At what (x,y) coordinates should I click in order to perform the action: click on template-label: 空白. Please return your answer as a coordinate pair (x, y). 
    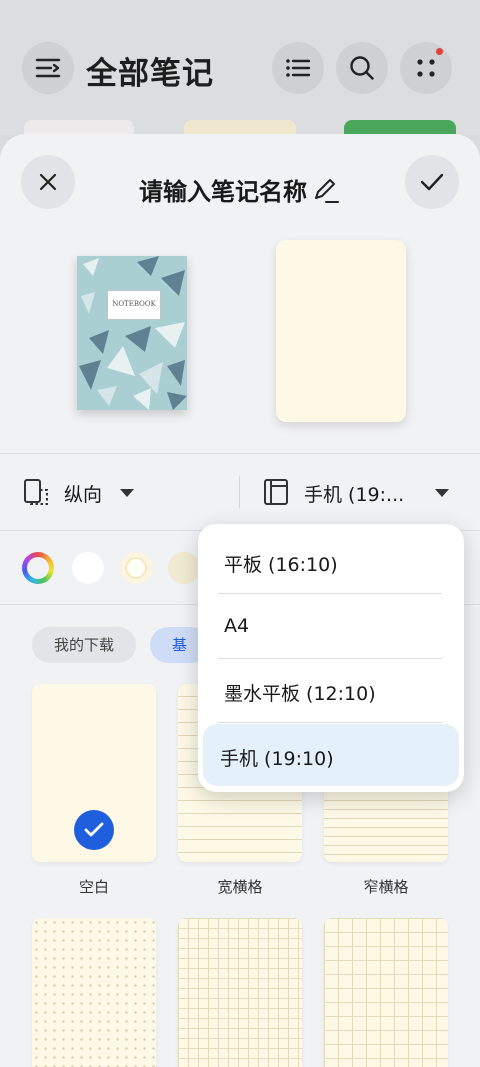
    Looking at the image, I should click on (93, 887).